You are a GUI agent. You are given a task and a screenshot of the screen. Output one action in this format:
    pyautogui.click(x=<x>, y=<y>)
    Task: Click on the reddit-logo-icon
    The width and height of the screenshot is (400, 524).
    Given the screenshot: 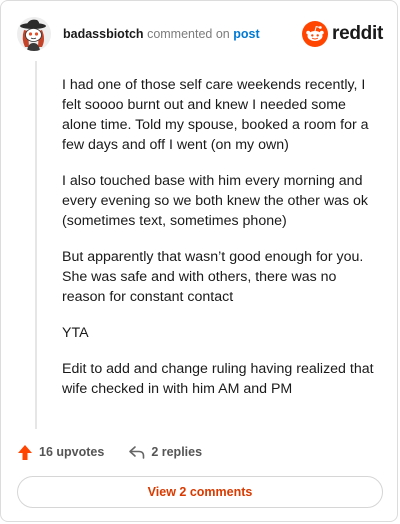 What is the action you would take?
    pyautogui.click(x=315, y=34)
    